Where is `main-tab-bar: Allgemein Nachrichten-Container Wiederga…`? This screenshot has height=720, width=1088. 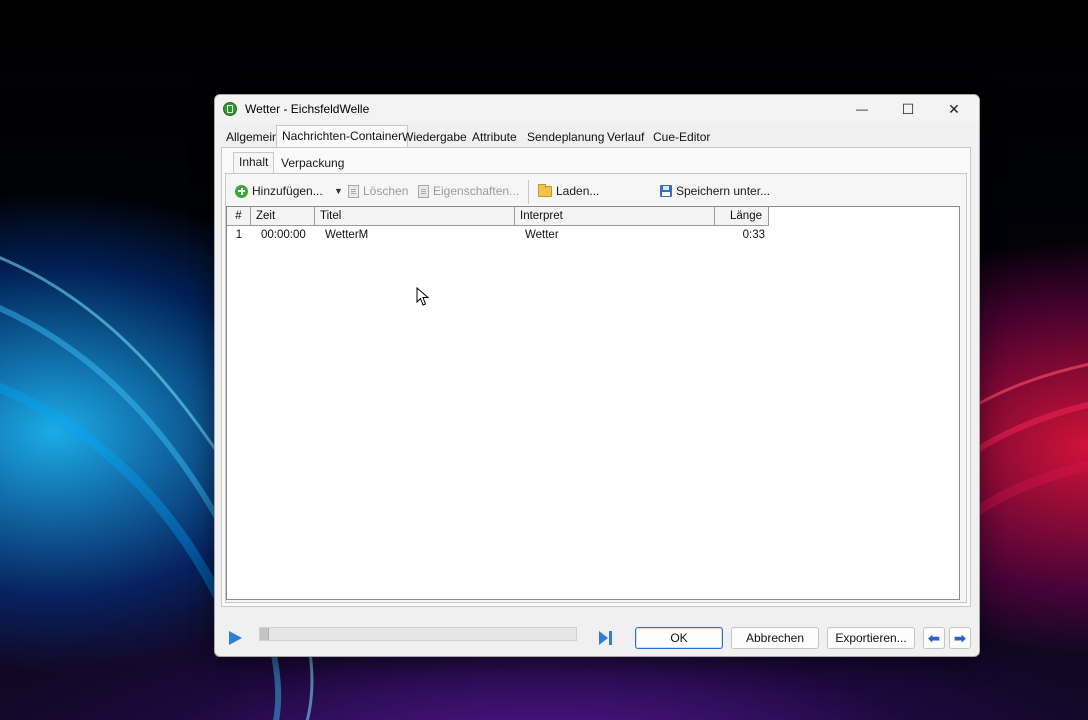
main-tab-bar: Allgemein Nachrichten-Container Wiederga… is located at coordinates (597, 136).